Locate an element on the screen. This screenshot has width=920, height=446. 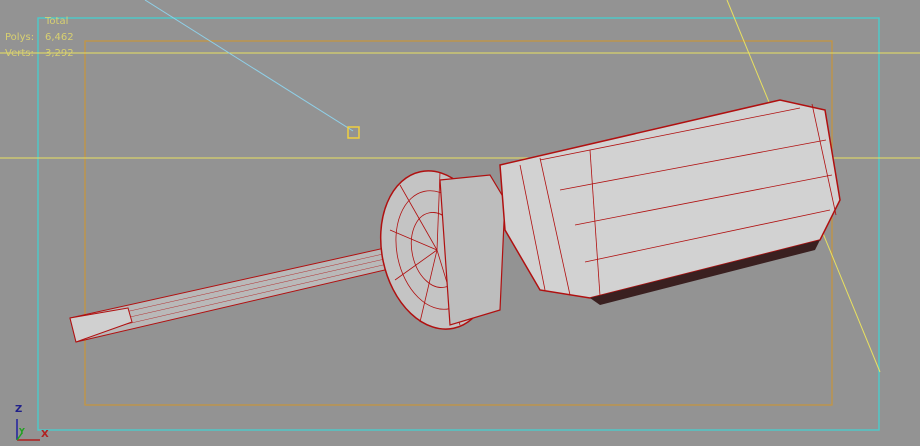
verts-label: Verts: is located at coordinates (19, 53).